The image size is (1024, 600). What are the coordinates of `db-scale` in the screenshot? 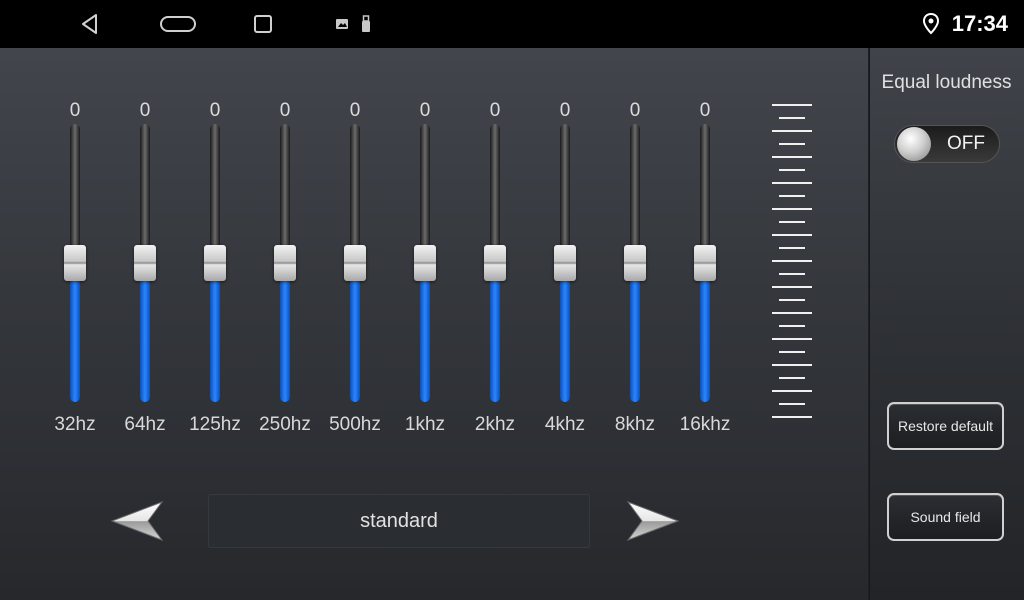 It's located at (792, 264).